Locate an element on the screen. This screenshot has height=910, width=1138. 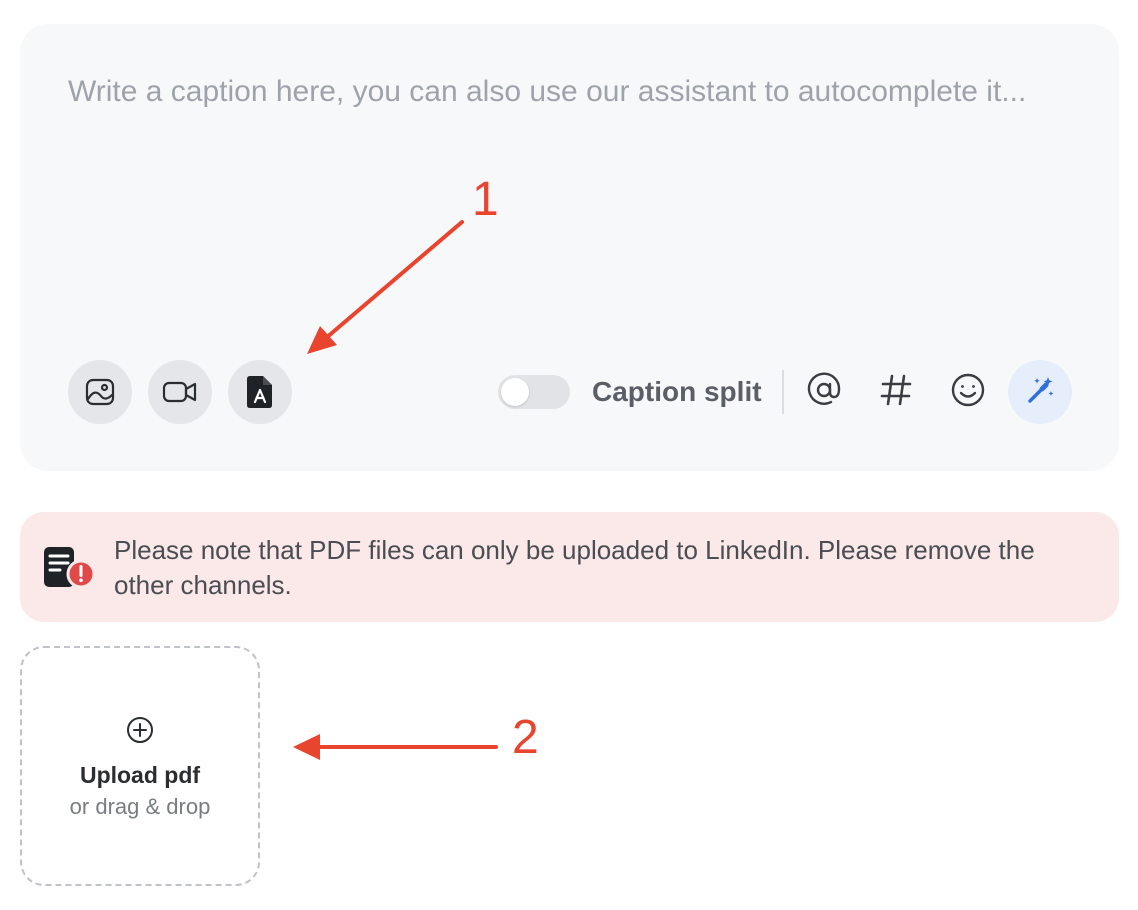
hashtag-icon is located at coordinates (896, 392).